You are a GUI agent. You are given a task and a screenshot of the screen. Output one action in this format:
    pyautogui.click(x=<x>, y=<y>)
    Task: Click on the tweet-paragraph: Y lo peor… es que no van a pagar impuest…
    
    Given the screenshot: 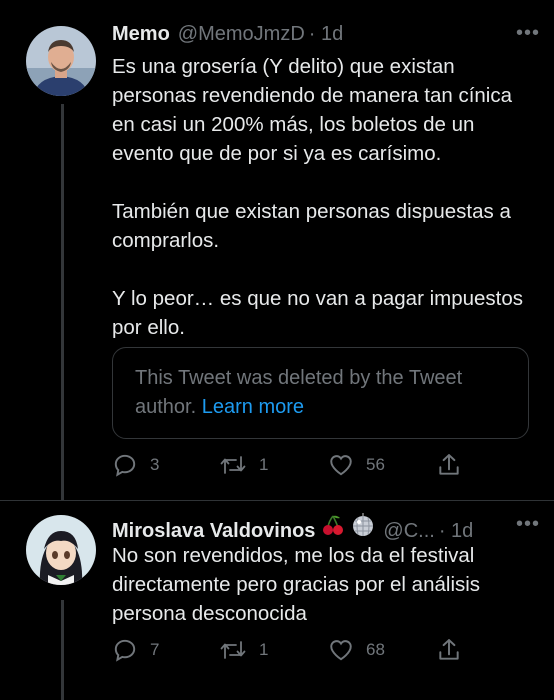 What is the action you would take?
    pyautogui.click(x=318, y=313)
    